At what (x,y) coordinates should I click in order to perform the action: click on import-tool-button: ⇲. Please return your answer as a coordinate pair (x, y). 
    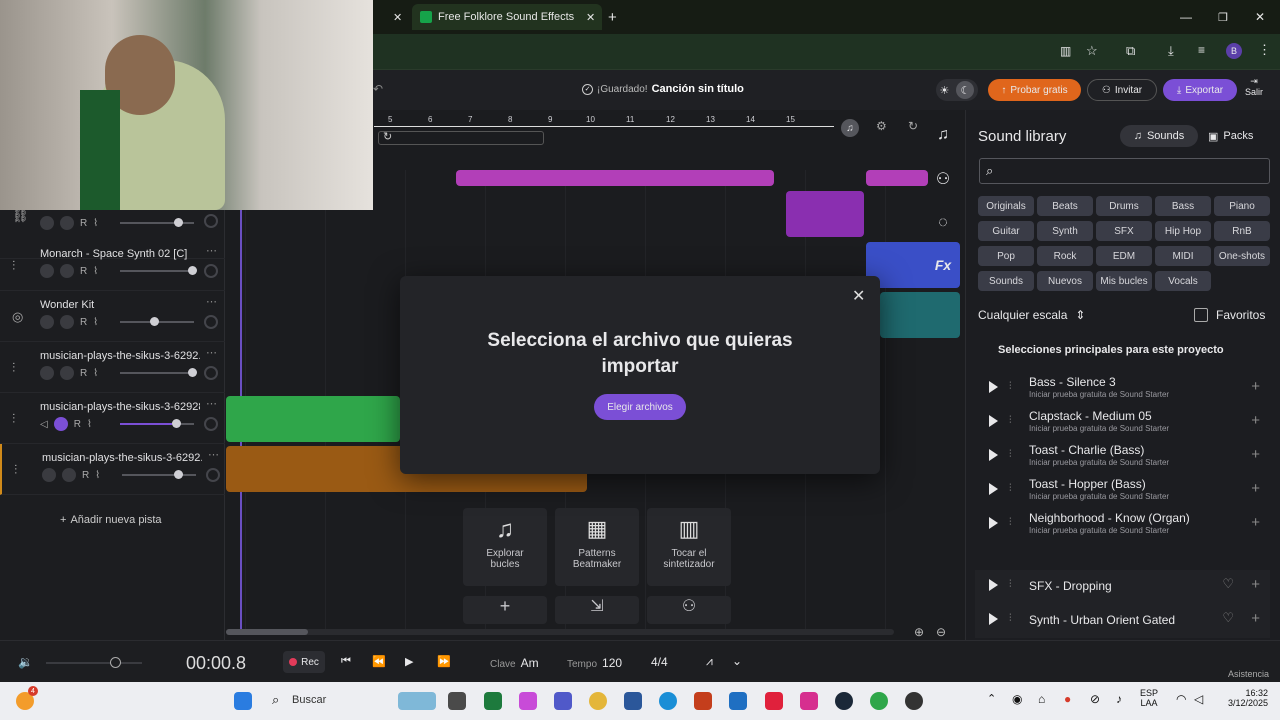
    Looking at the image, I should click on (597, 610).